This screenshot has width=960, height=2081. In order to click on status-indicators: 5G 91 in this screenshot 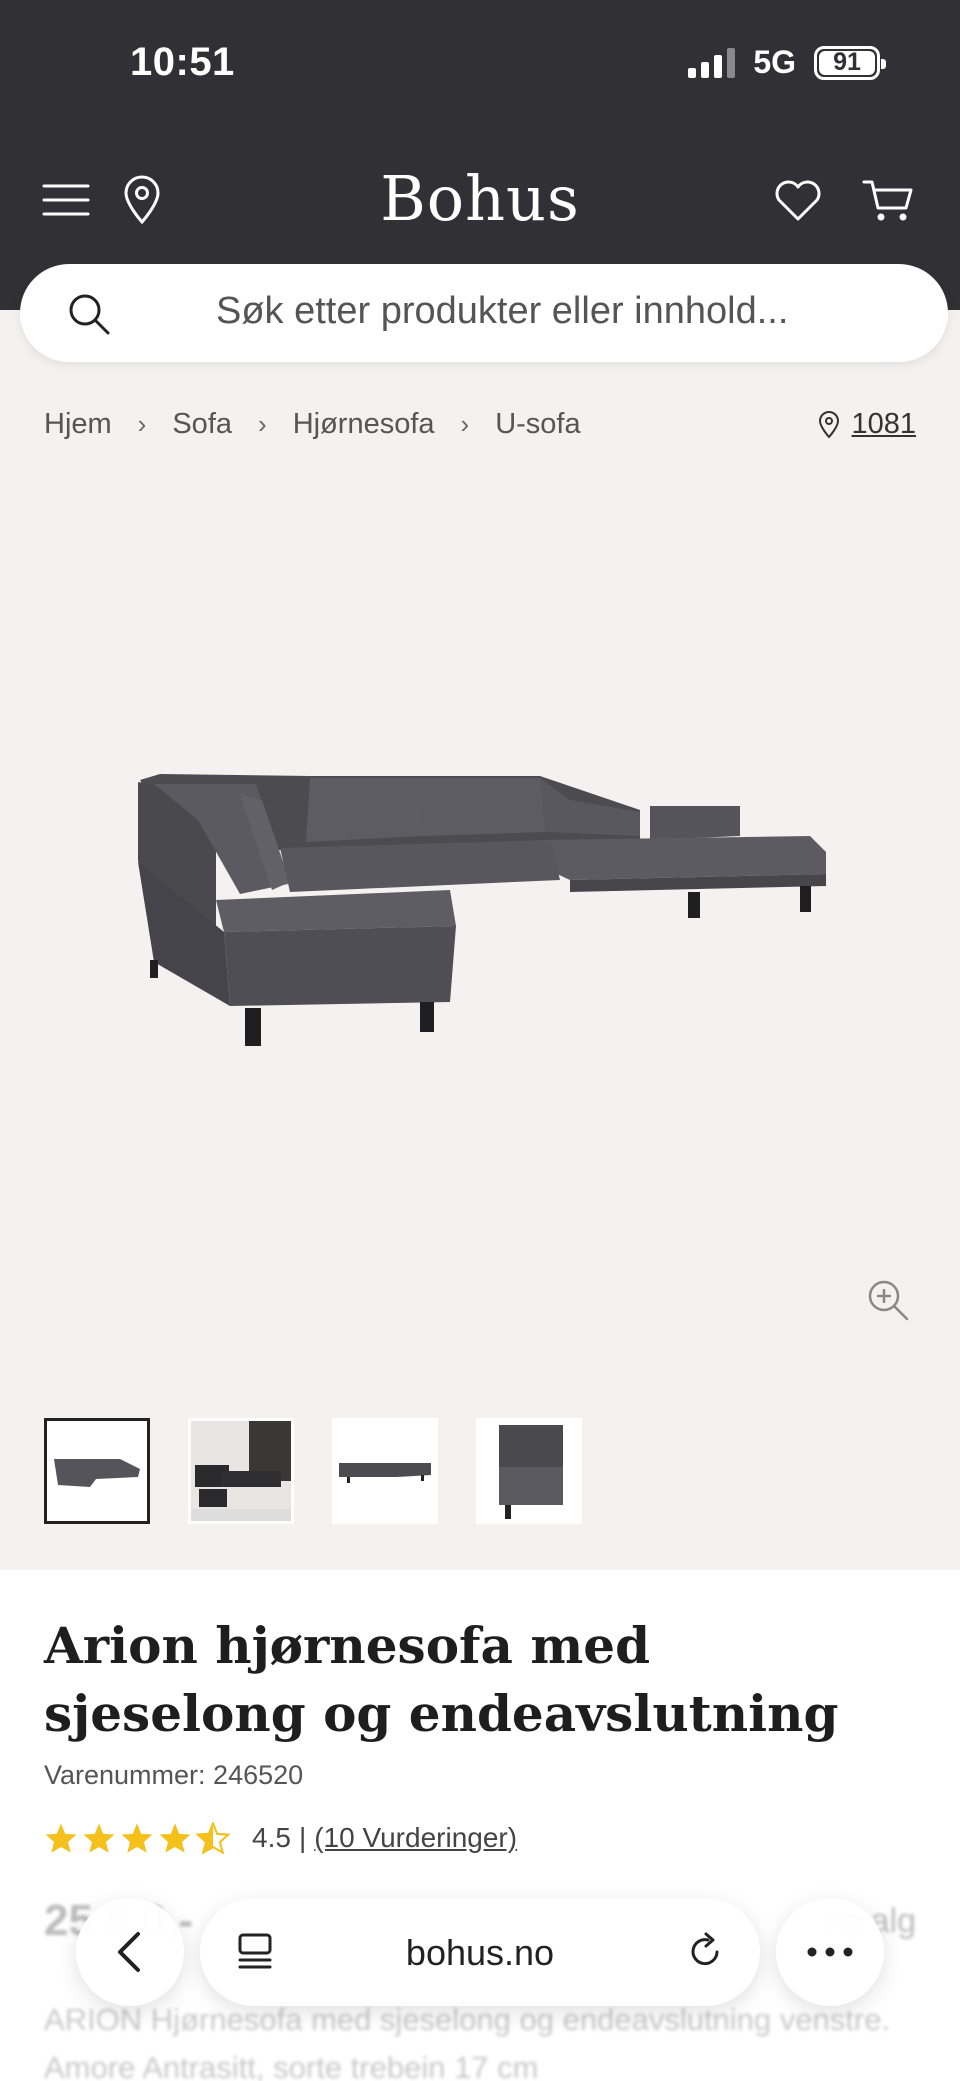, I will do `click(787, 62)`.